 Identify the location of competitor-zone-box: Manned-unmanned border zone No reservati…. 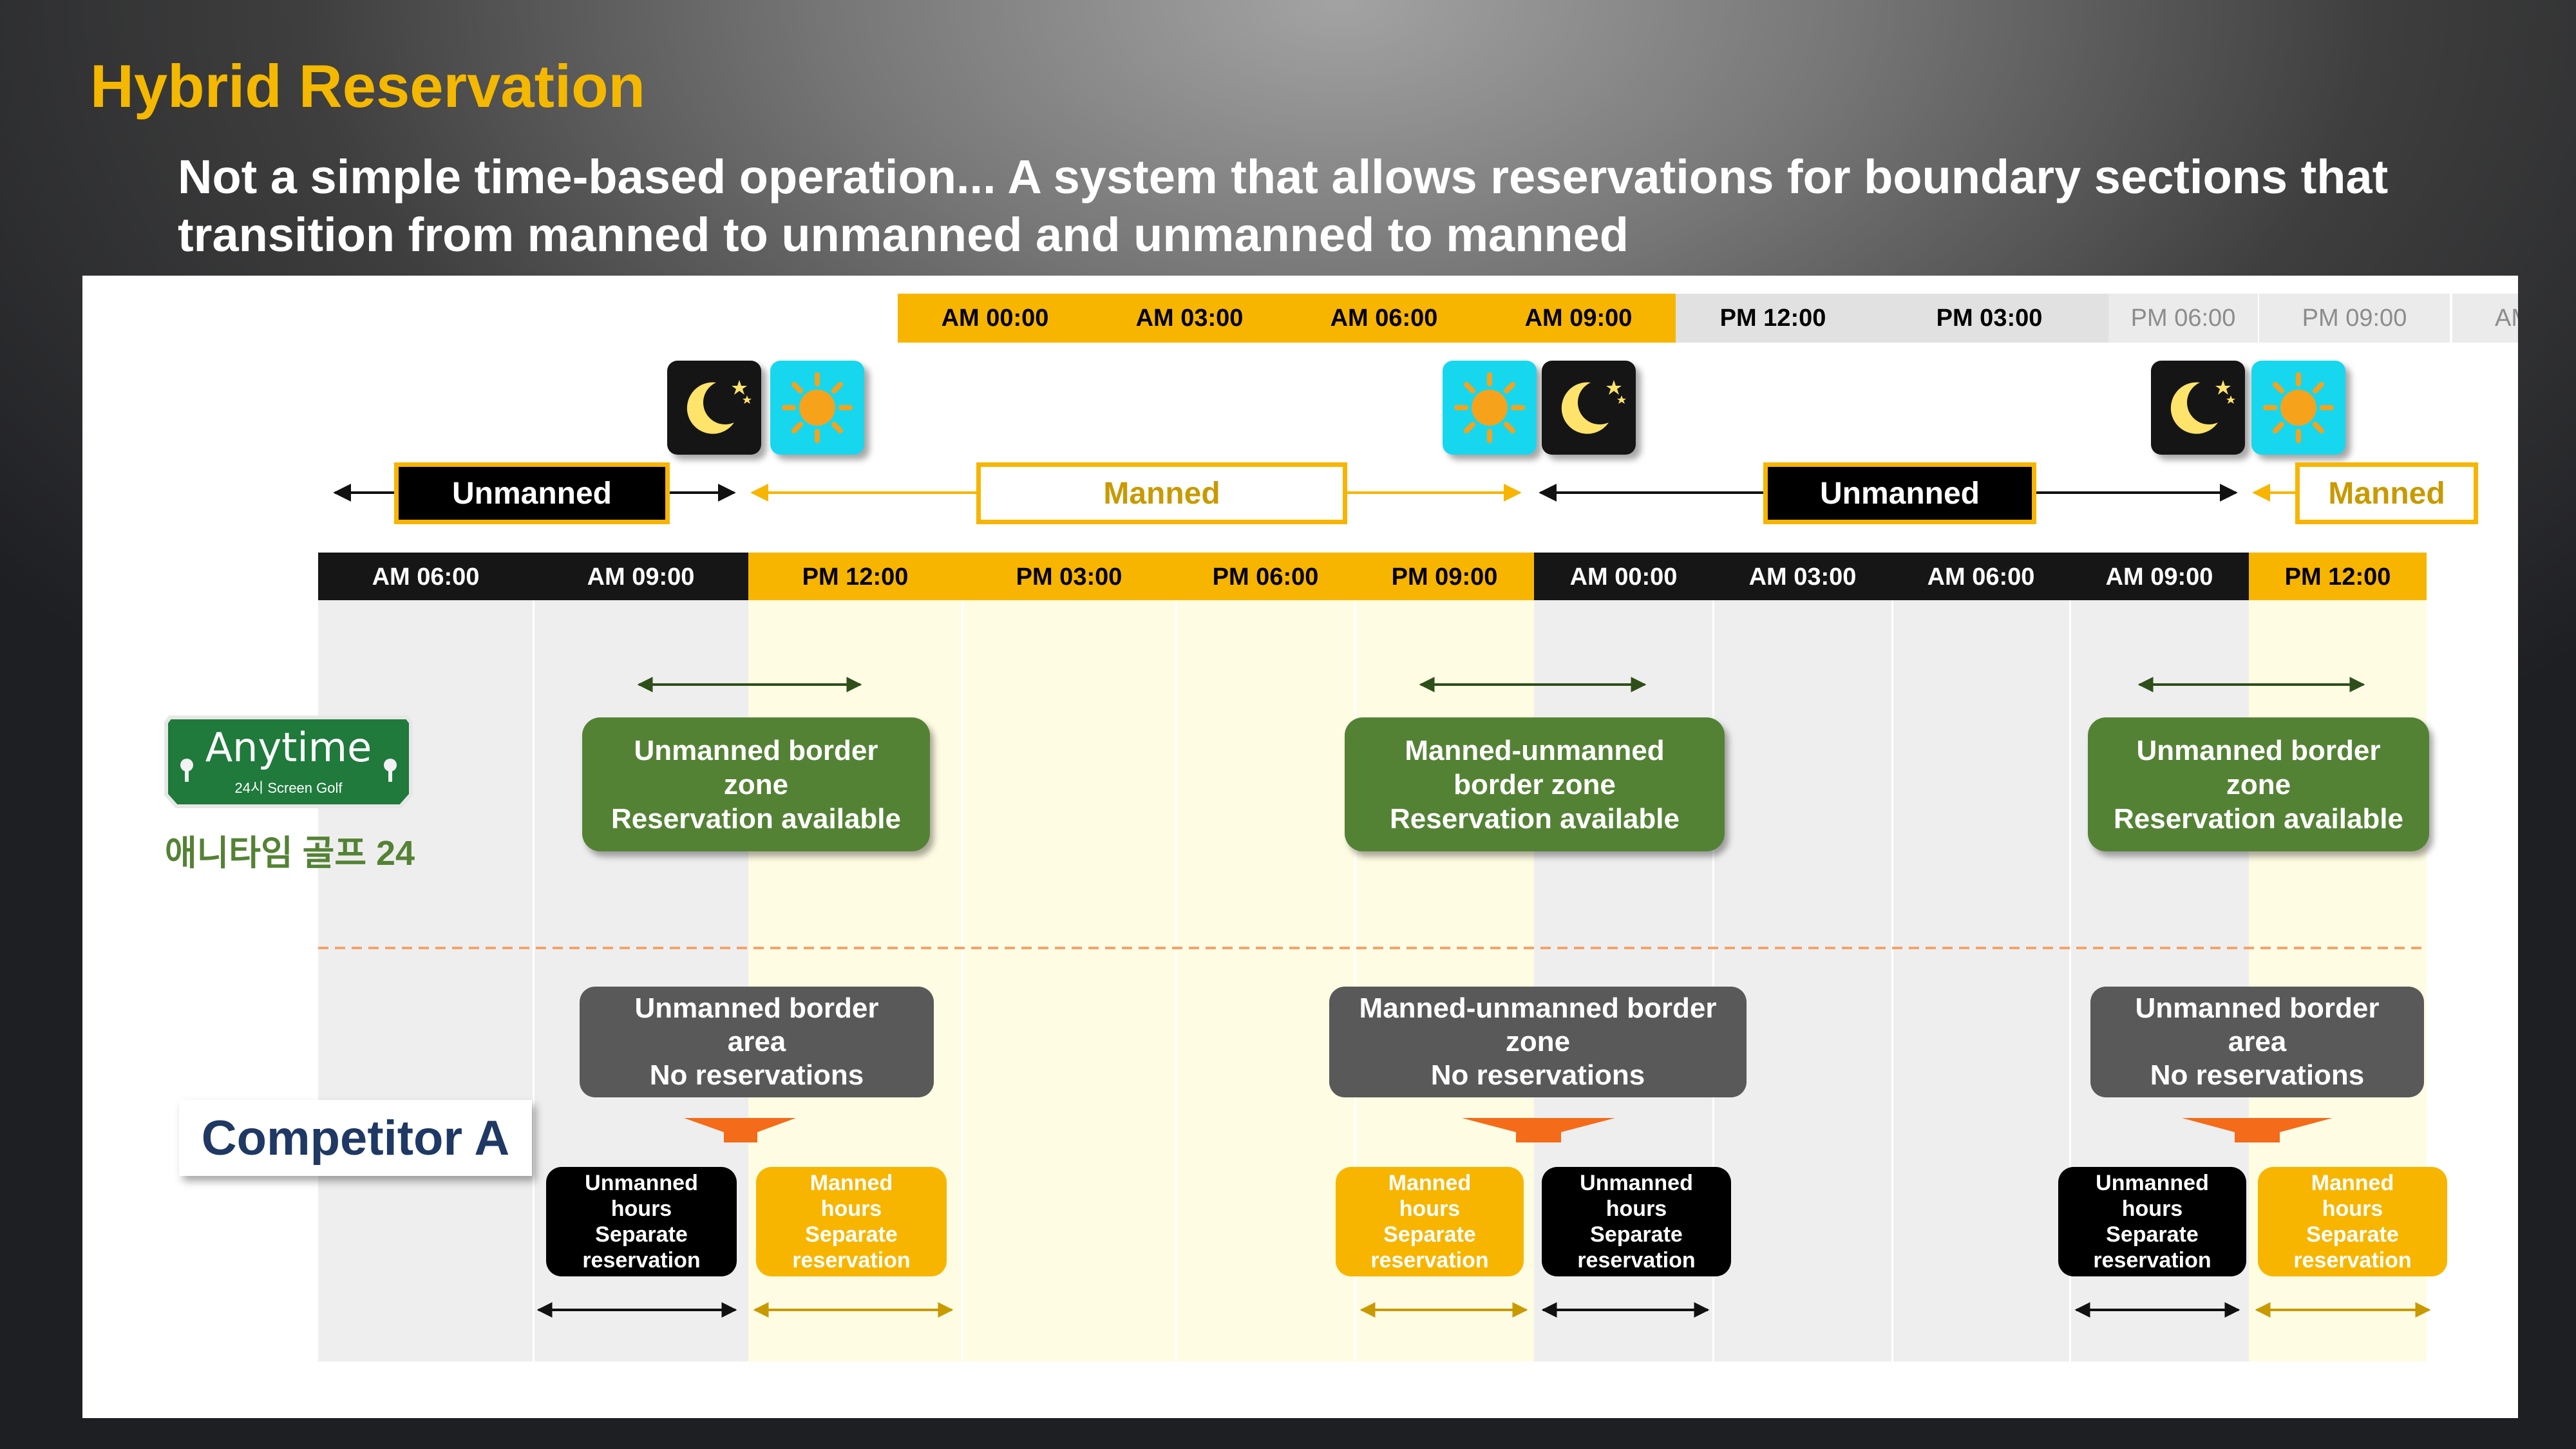
(1538, 1042).